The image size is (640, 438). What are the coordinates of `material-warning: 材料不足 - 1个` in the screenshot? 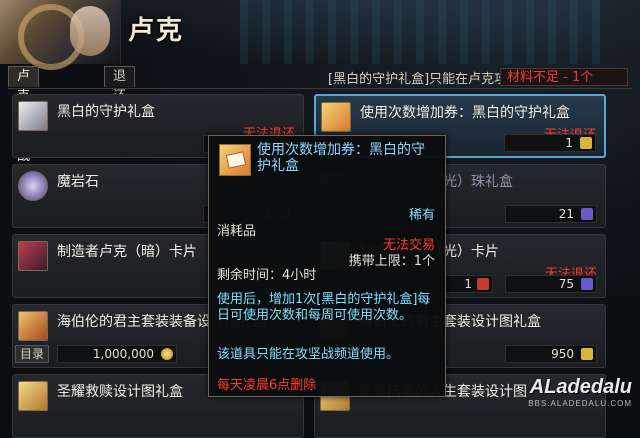 It's located at (564, 77).